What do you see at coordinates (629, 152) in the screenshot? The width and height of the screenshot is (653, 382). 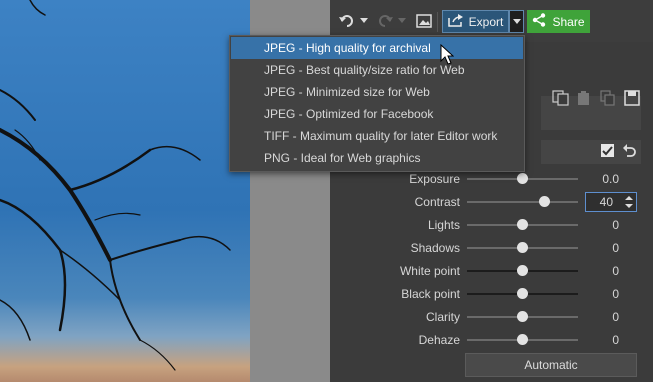 I see `reset-icon` at bounding box center [629, 152].